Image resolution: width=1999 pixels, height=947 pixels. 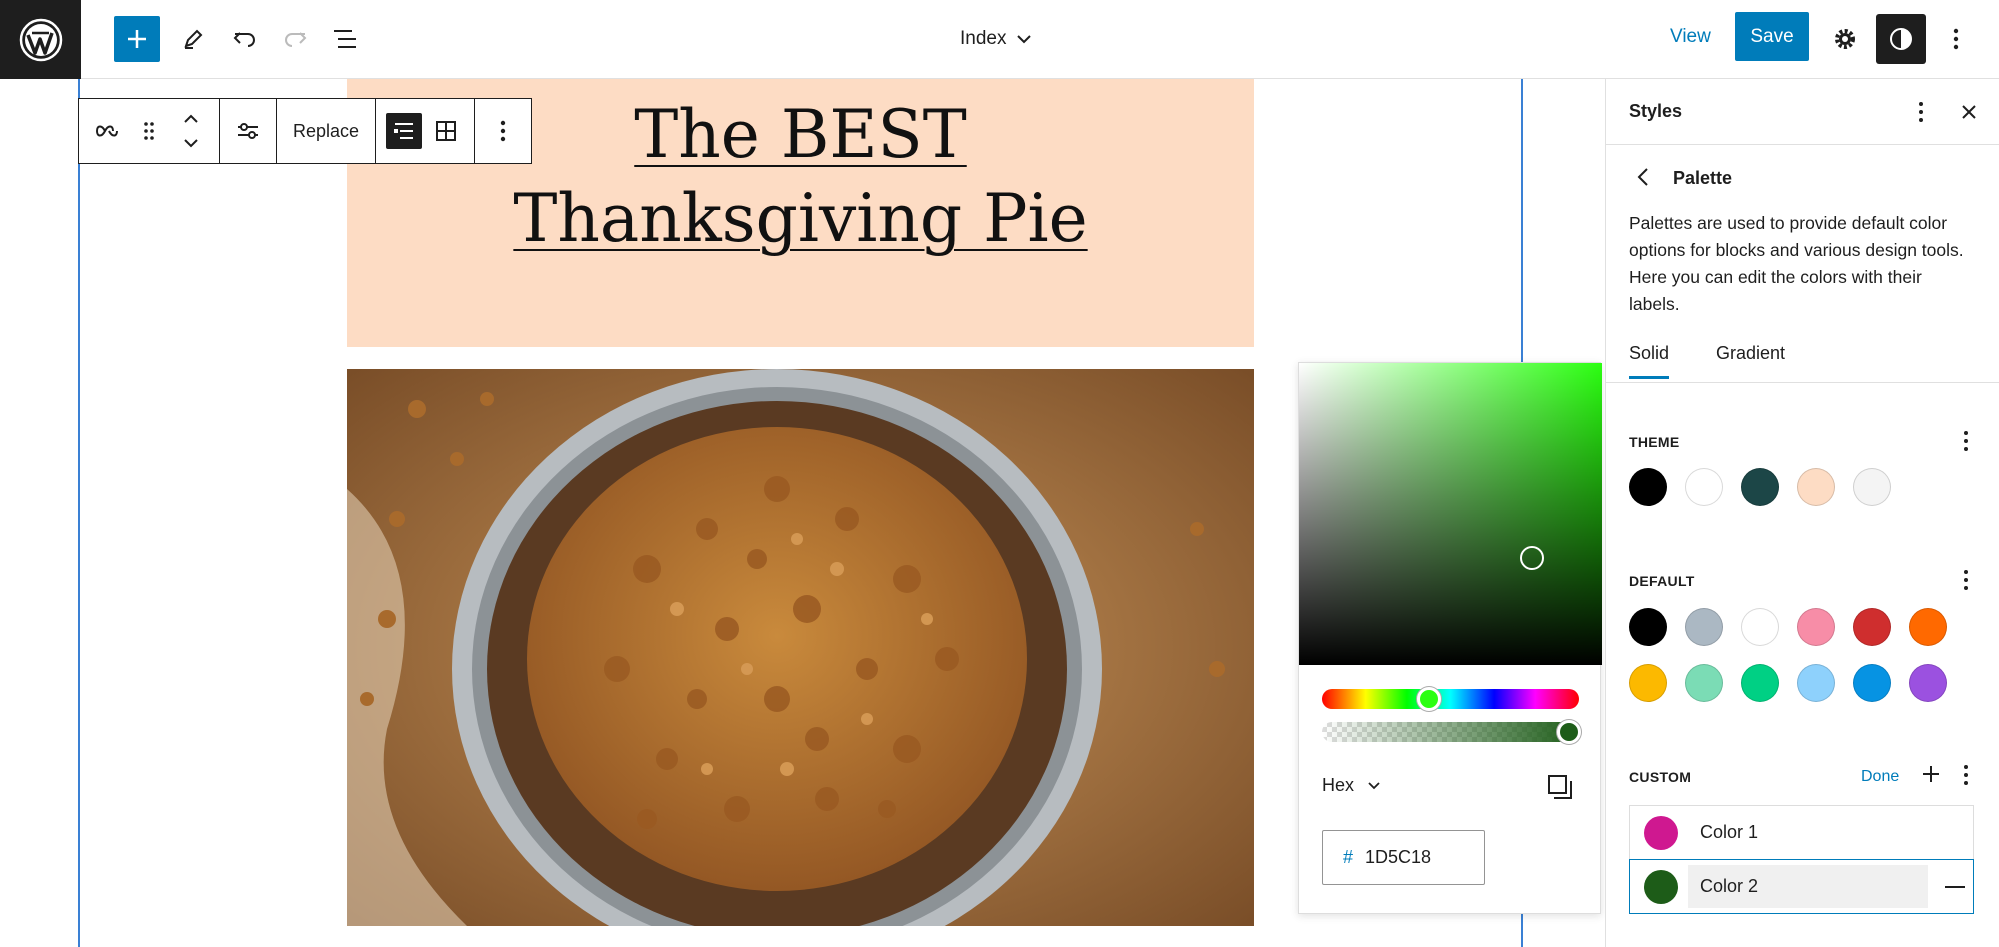 What do you see at coordinates (1931, 776) in the screenshot?
I see `add-color-icon` at bounding box center [1931, 776].